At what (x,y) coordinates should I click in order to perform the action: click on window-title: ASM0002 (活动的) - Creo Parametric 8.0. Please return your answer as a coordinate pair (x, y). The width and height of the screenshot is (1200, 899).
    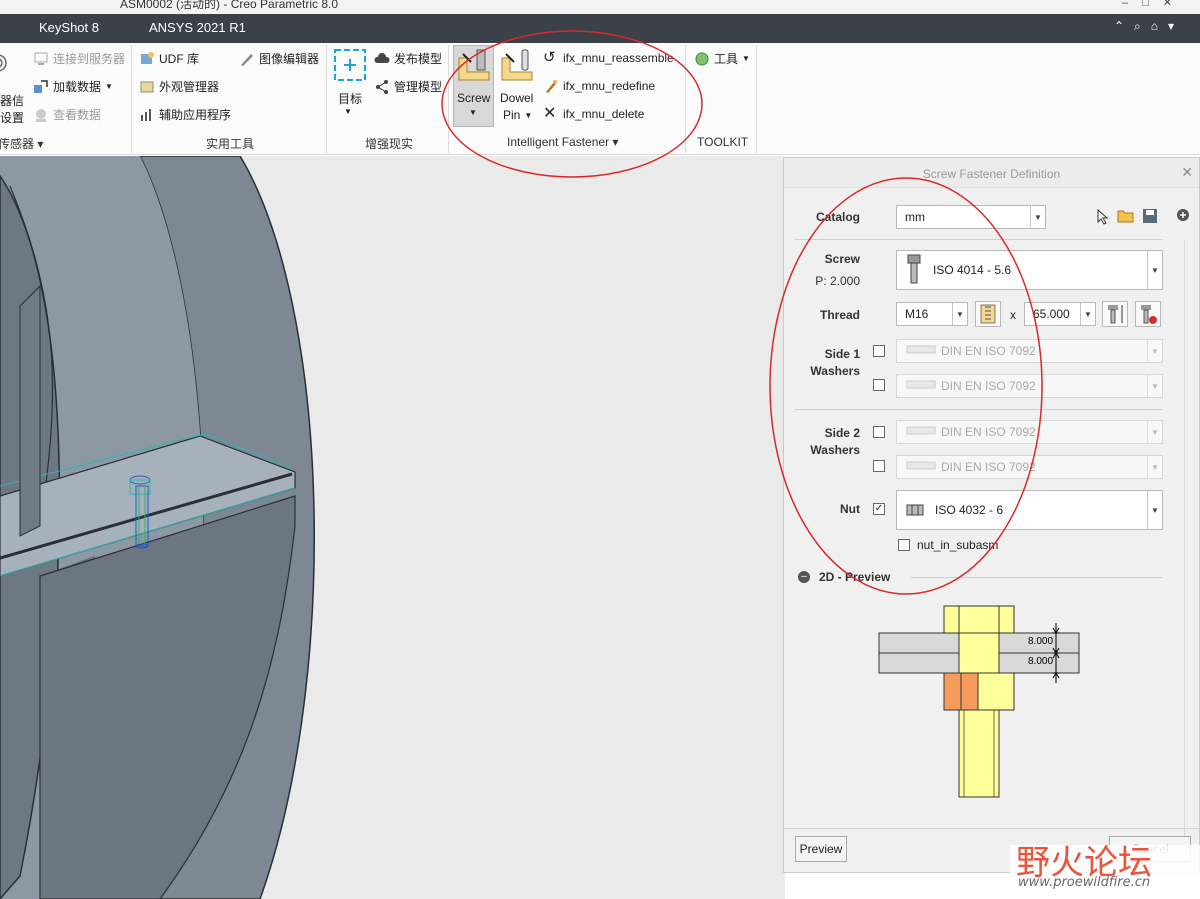
    Looking at the image, I should click on (229, 5).